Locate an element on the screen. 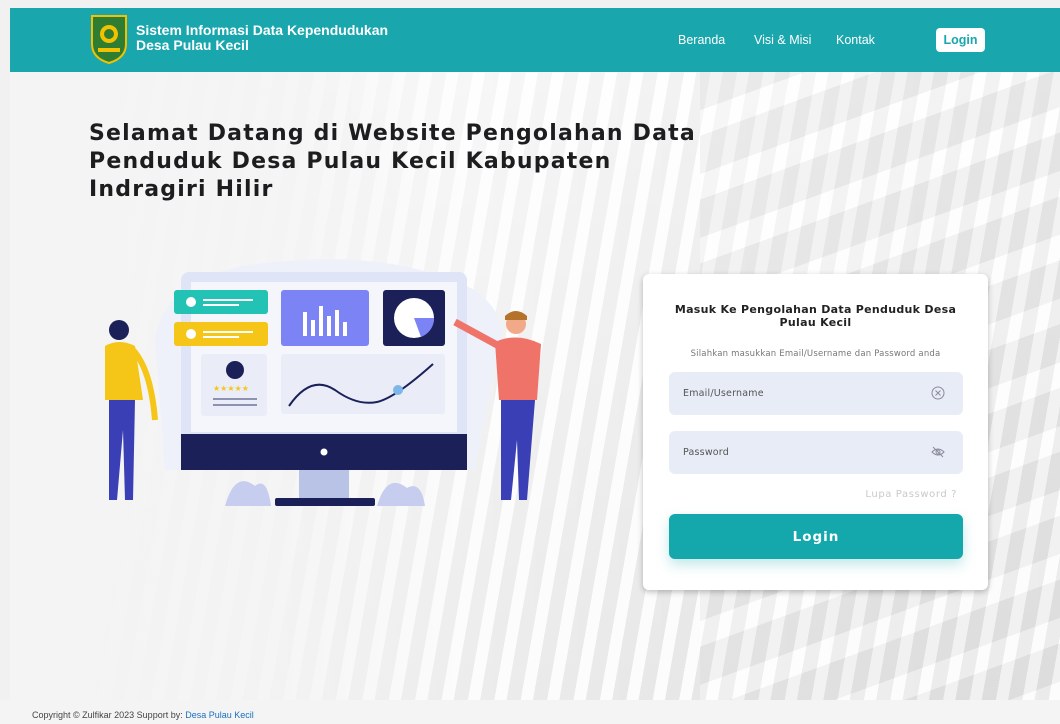 This screenshot has width=1060, height=724. email-field: Email/Username is located at coordinates (816, 393).